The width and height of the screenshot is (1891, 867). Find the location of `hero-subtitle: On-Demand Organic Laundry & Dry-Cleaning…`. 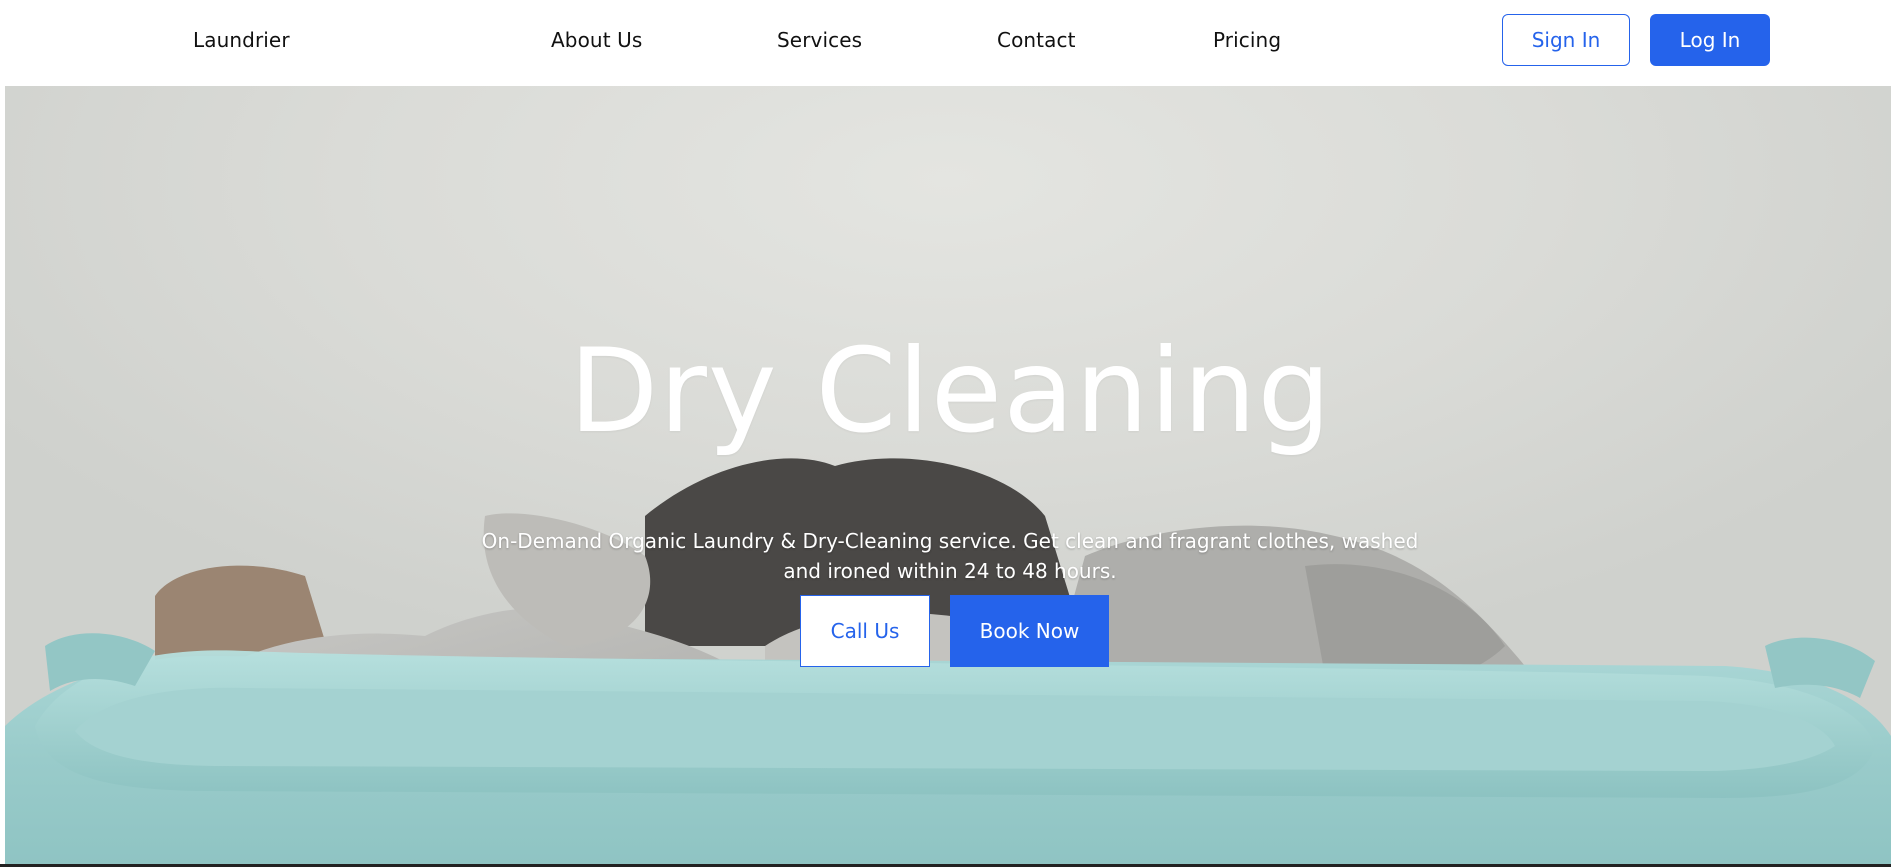

hero-subtitle: On-Demand Organic Laundry & Dry-Cleaning… is located at coordinates (950, 556).